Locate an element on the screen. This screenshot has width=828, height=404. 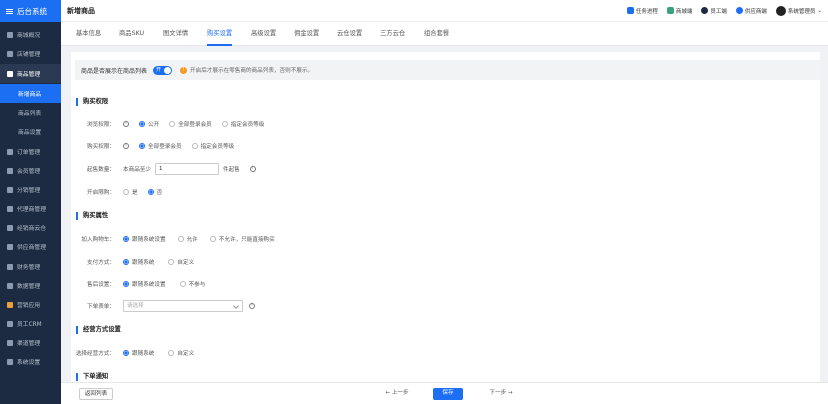
goods-icon is located at coordinates (10, 73).